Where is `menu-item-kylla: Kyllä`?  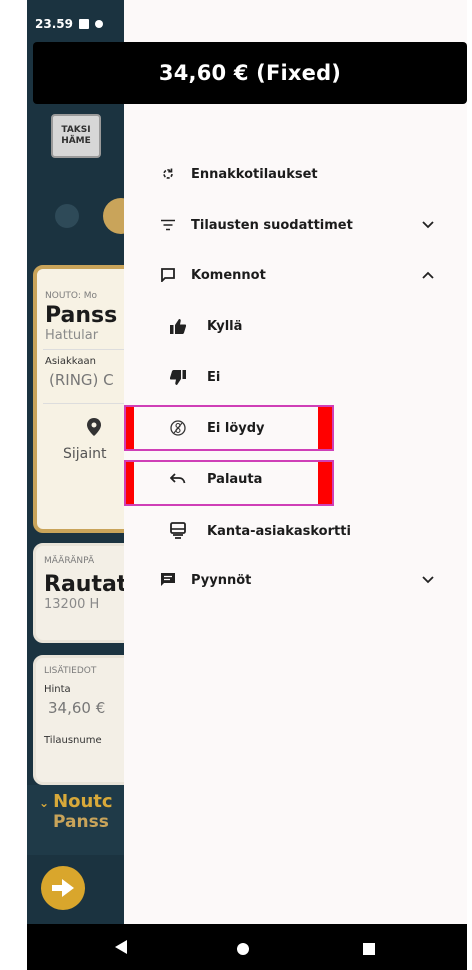
menu-item-kylla: Kyllä is located at coordinates (295, 326).